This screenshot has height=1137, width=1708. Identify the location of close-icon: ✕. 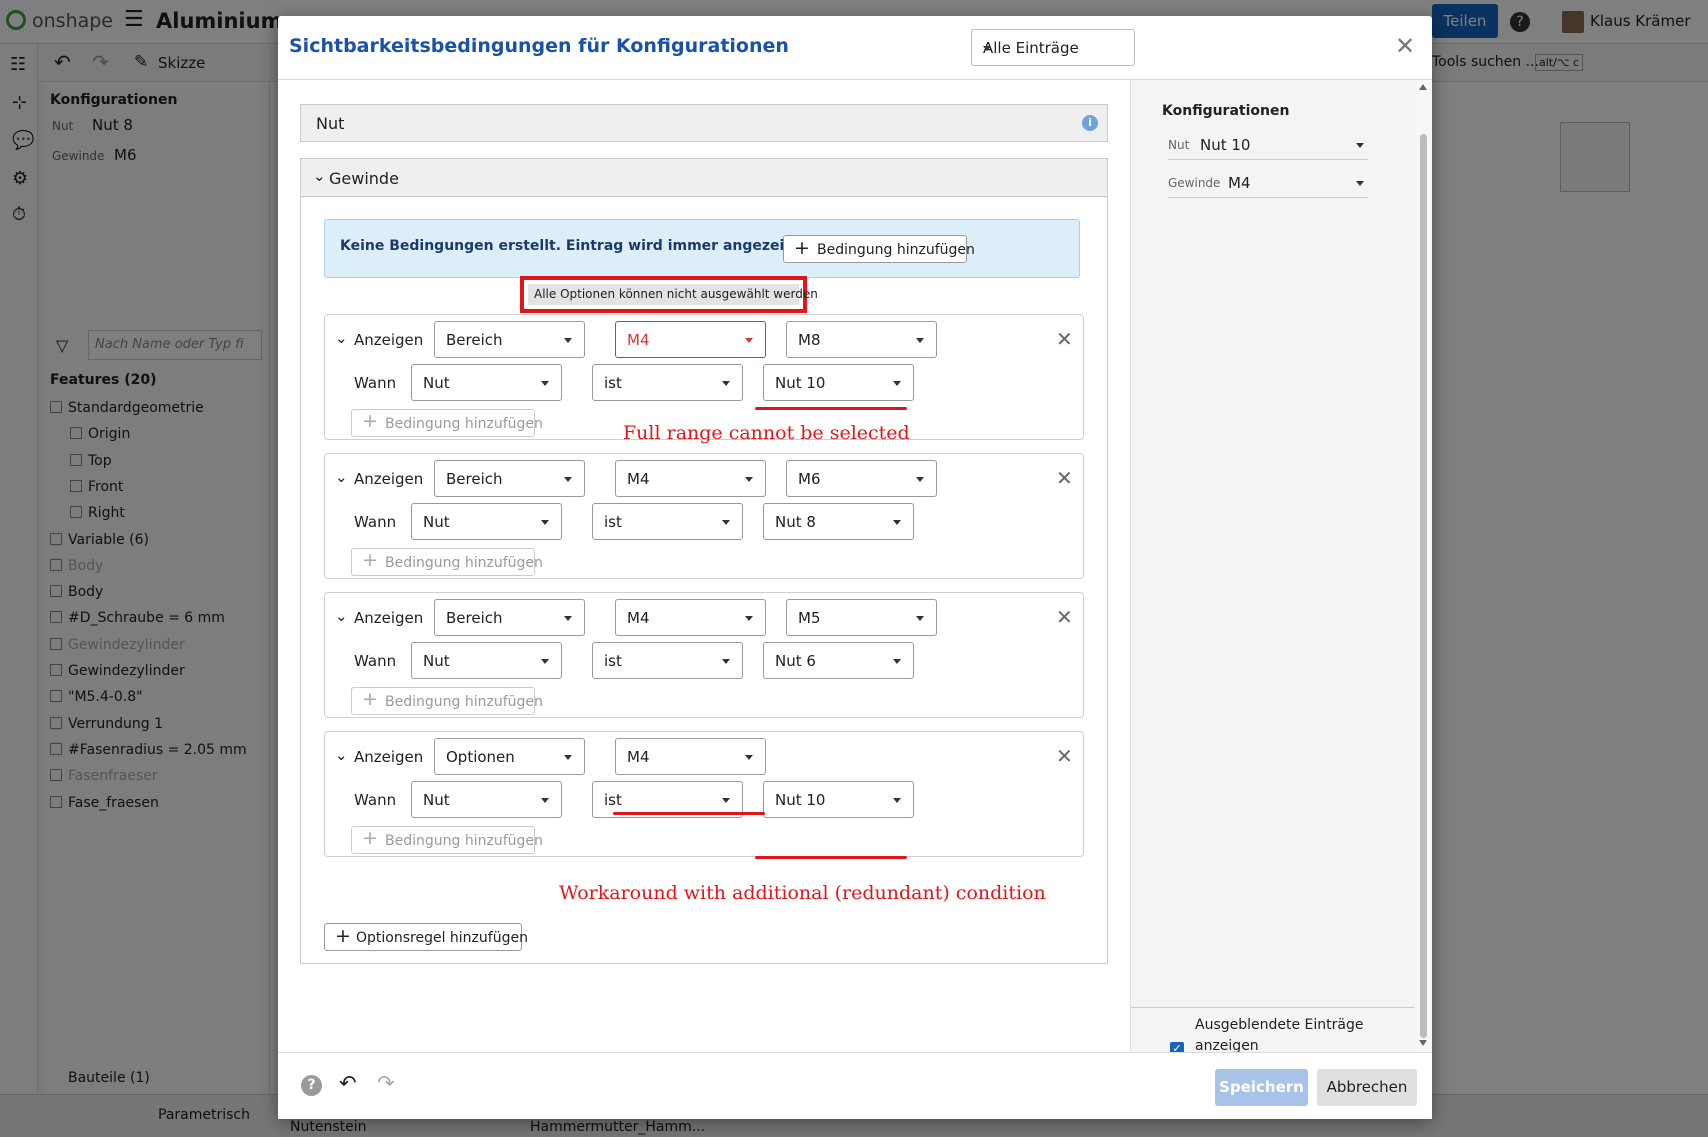
(1405, 46).